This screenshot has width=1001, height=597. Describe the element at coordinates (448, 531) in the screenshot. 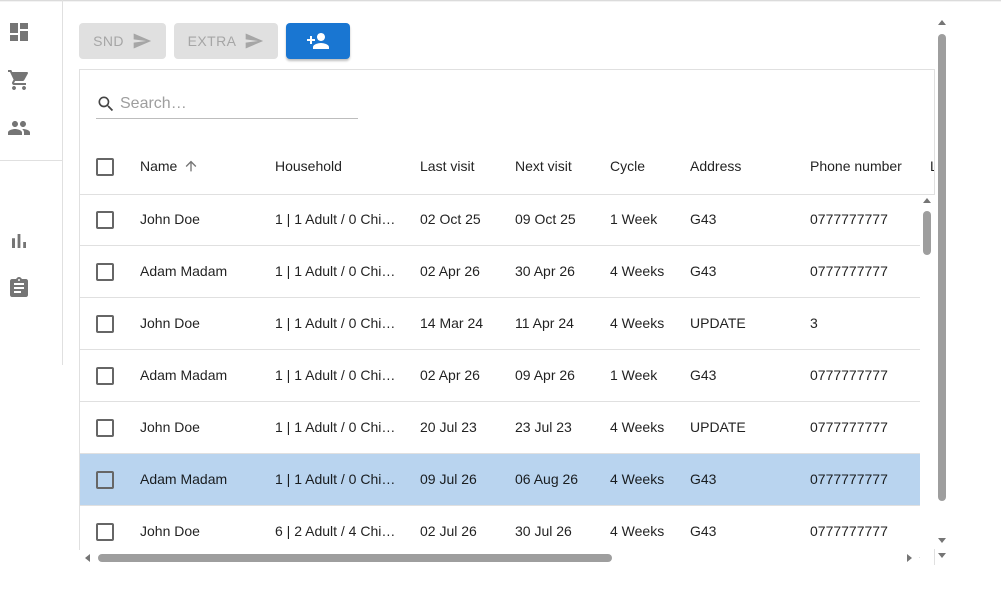

I see `cell-last-visit: 02 Jul 26` at that location.